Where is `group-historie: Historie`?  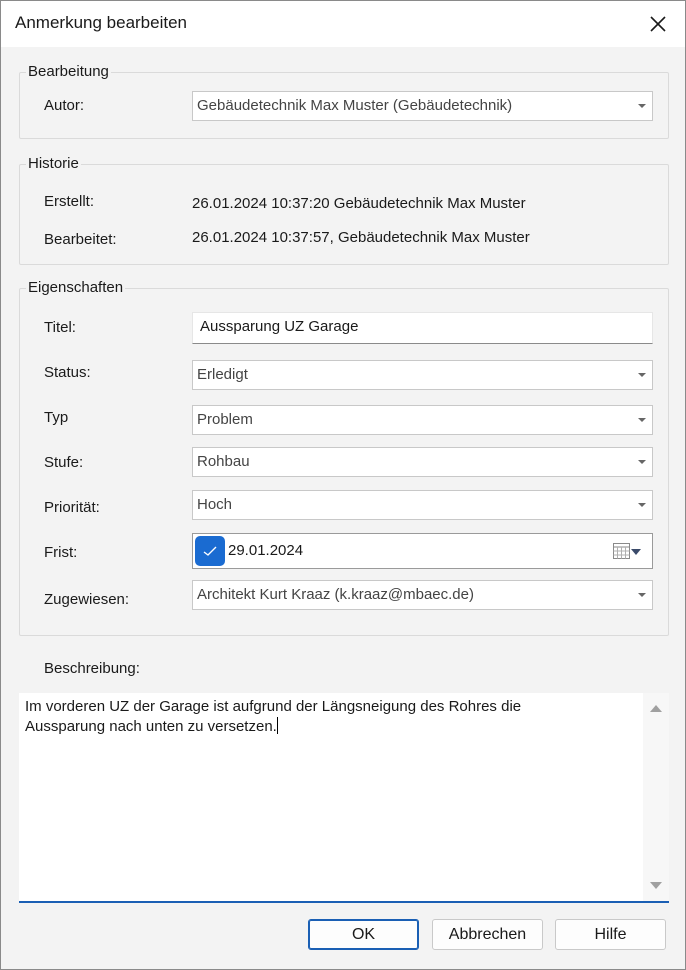
group-historie: Historie is located at coordinates (344, 210).